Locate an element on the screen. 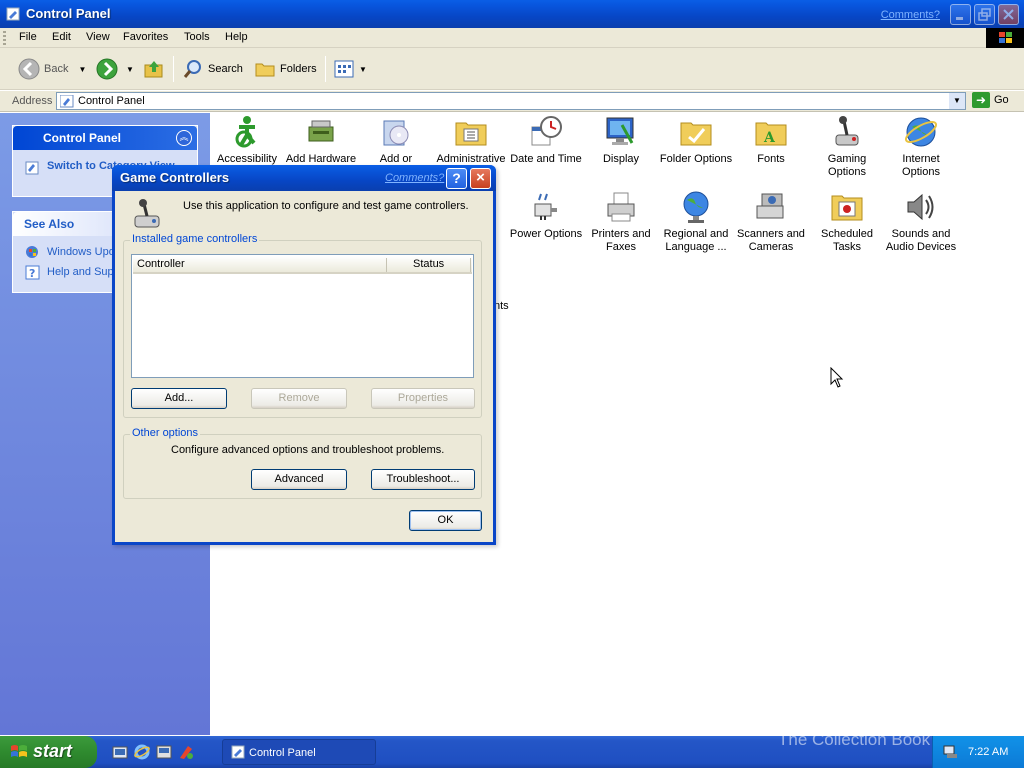 This screenshot has height=768, width=1024. up-folder-icon is located at coordinates (153, 69).